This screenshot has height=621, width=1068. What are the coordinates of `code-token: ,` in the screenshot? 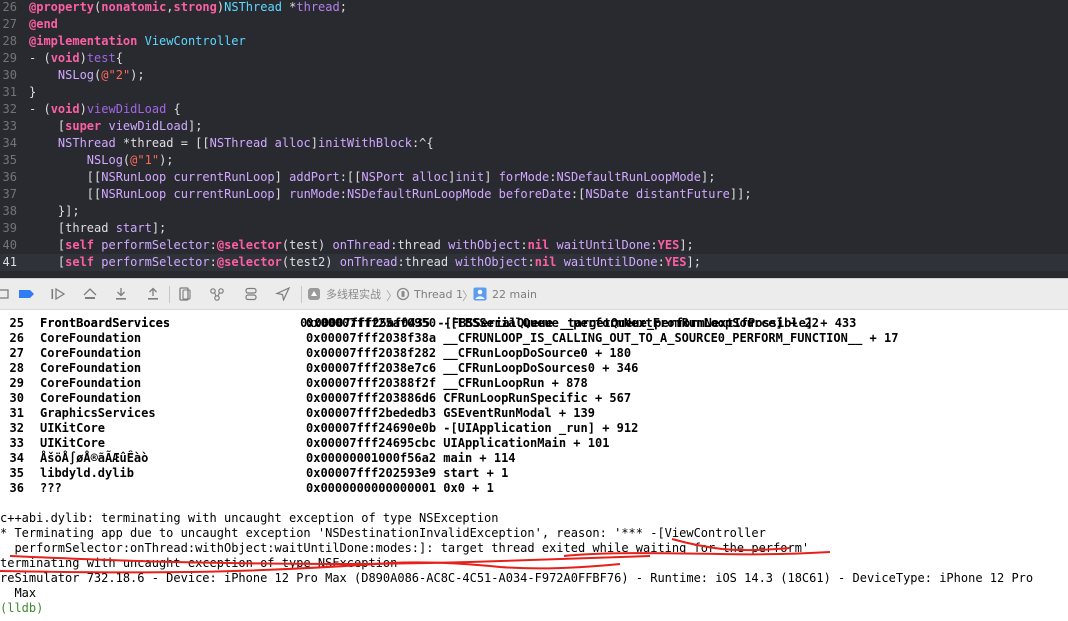 It's located at (170, 7).